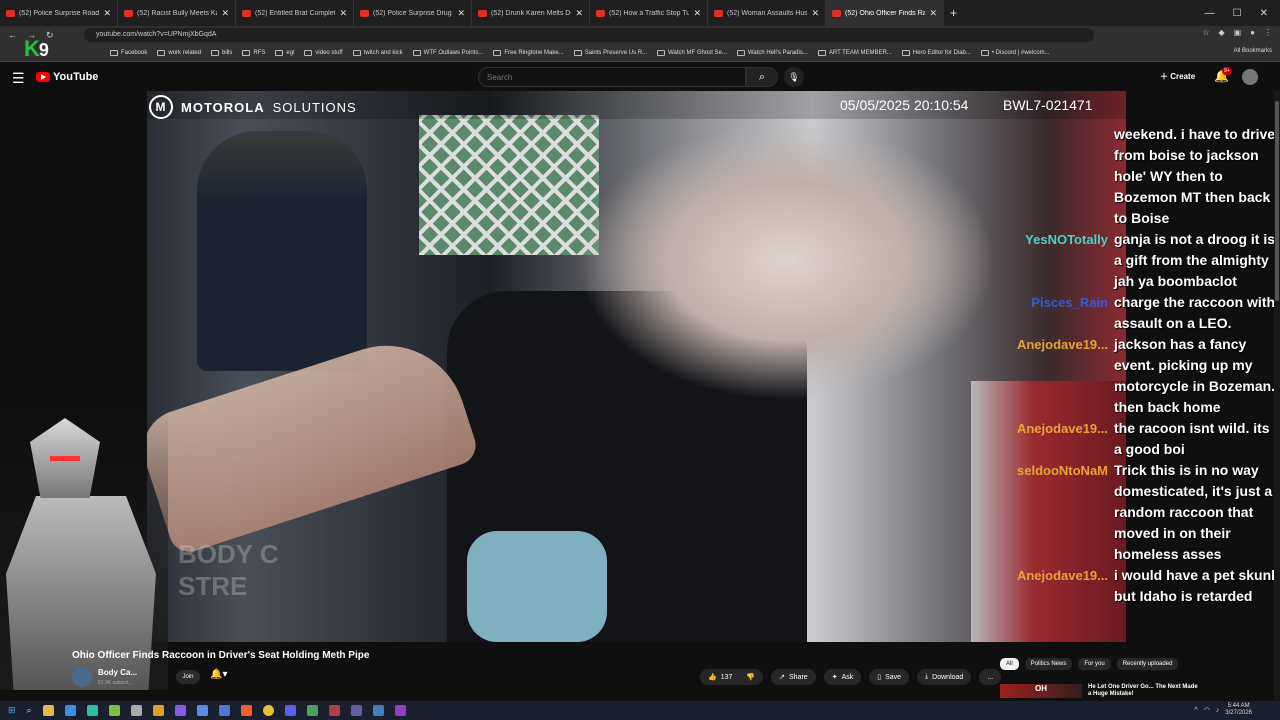 This screenshot has width=1280, height=720. Describe the element at coordinates (188, 677) in the screenshot. I see `join-button: Join` at that location.